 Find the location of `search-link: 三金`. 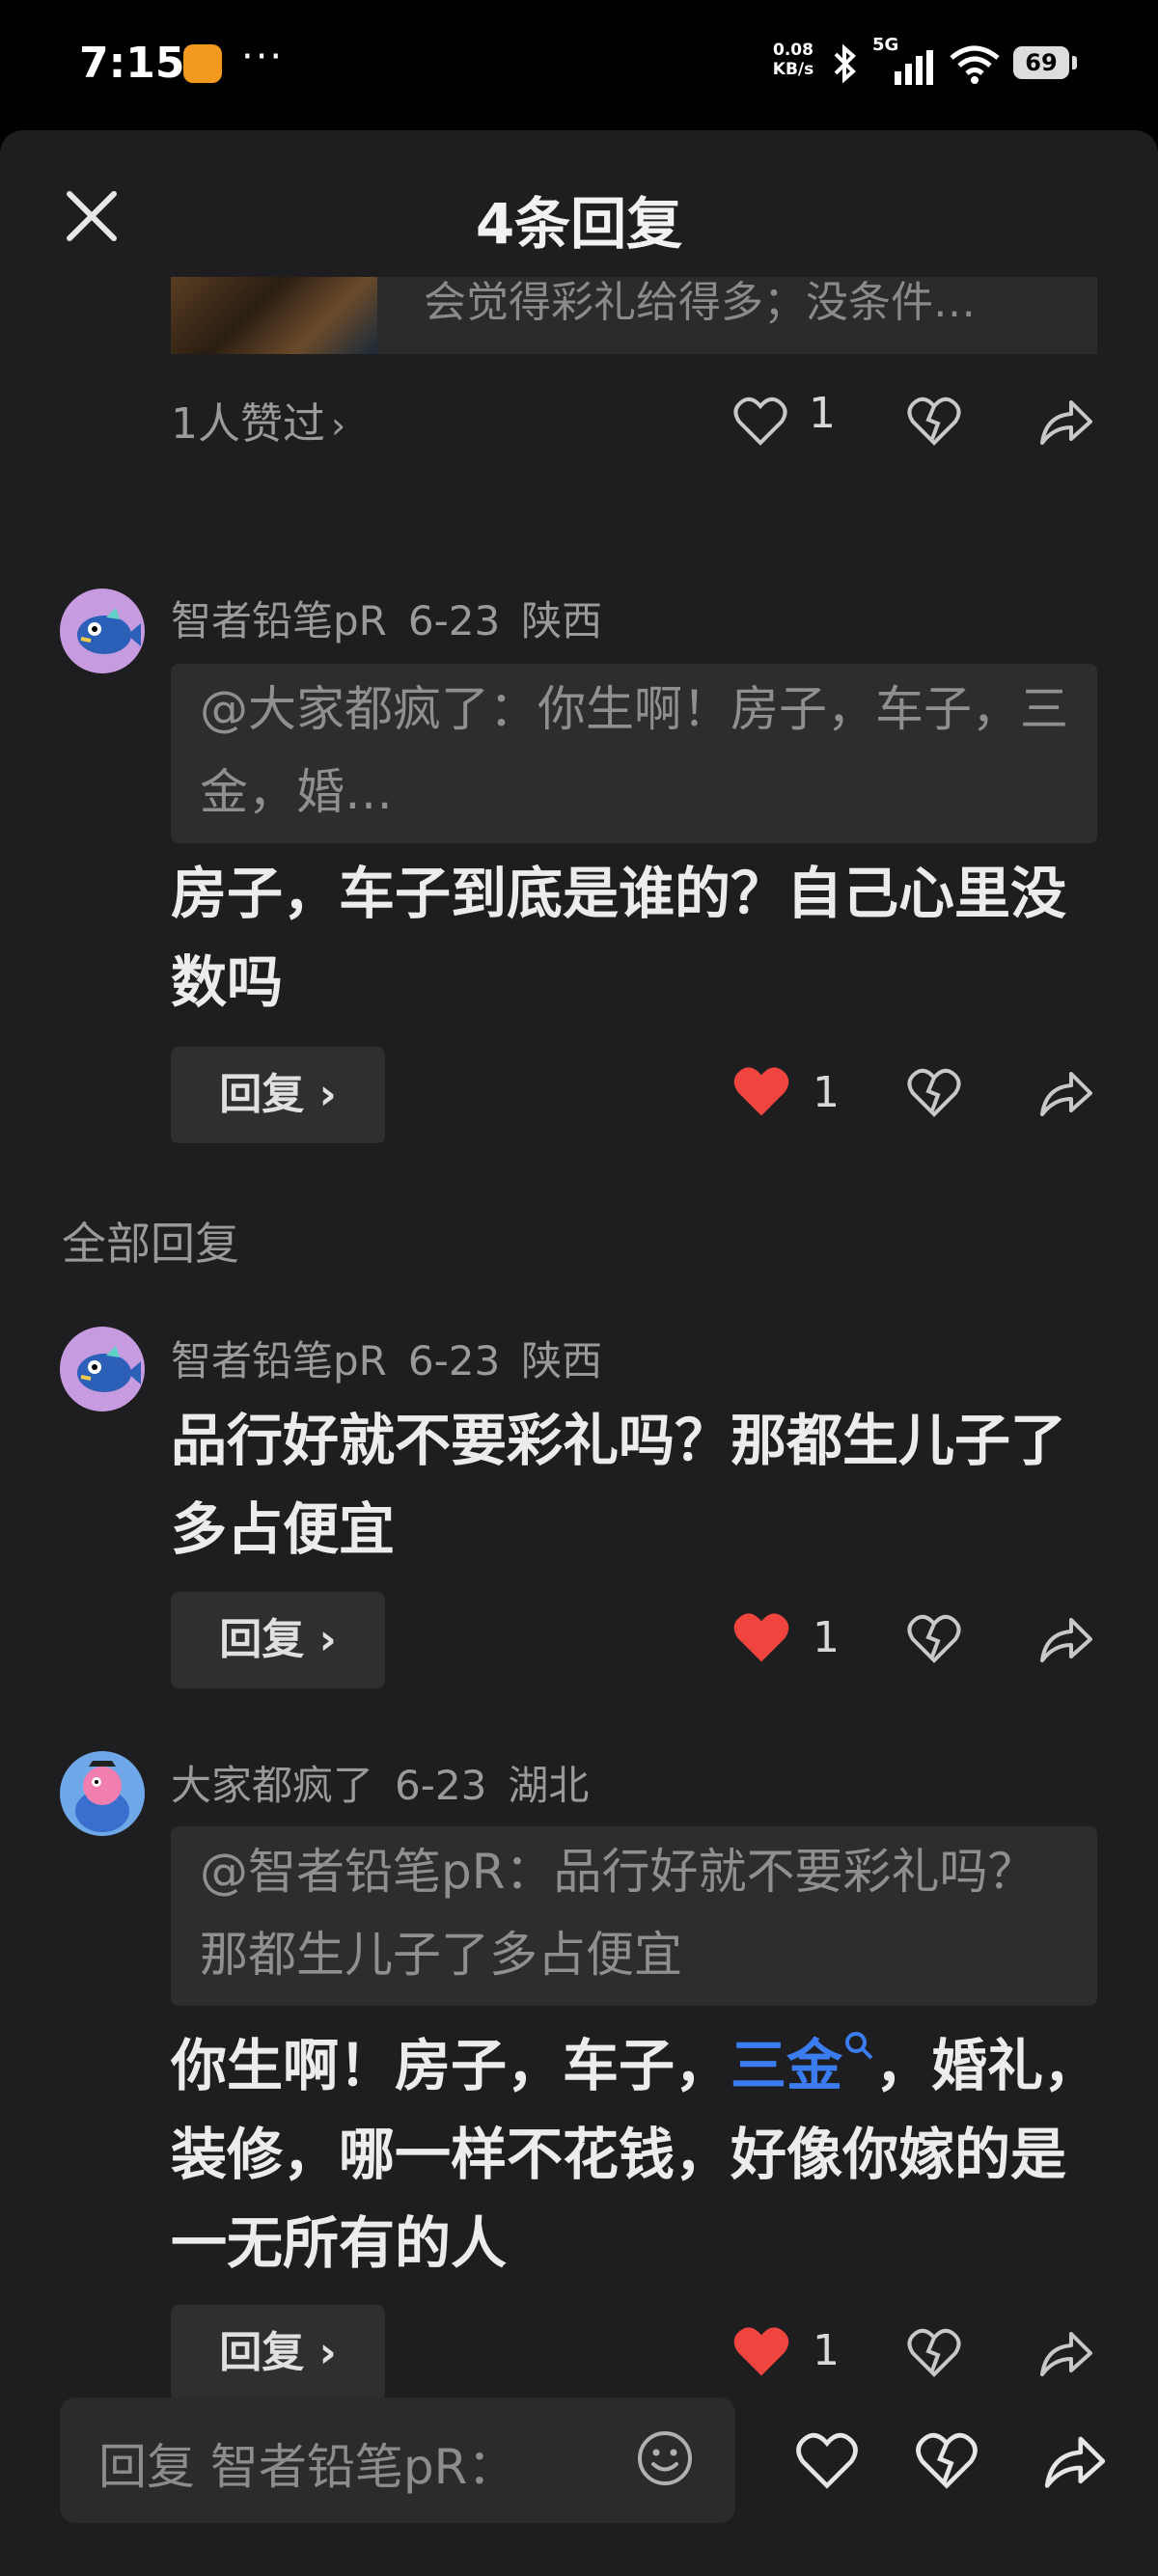

search-link: 三金 is located at coordinates (803, 2065).